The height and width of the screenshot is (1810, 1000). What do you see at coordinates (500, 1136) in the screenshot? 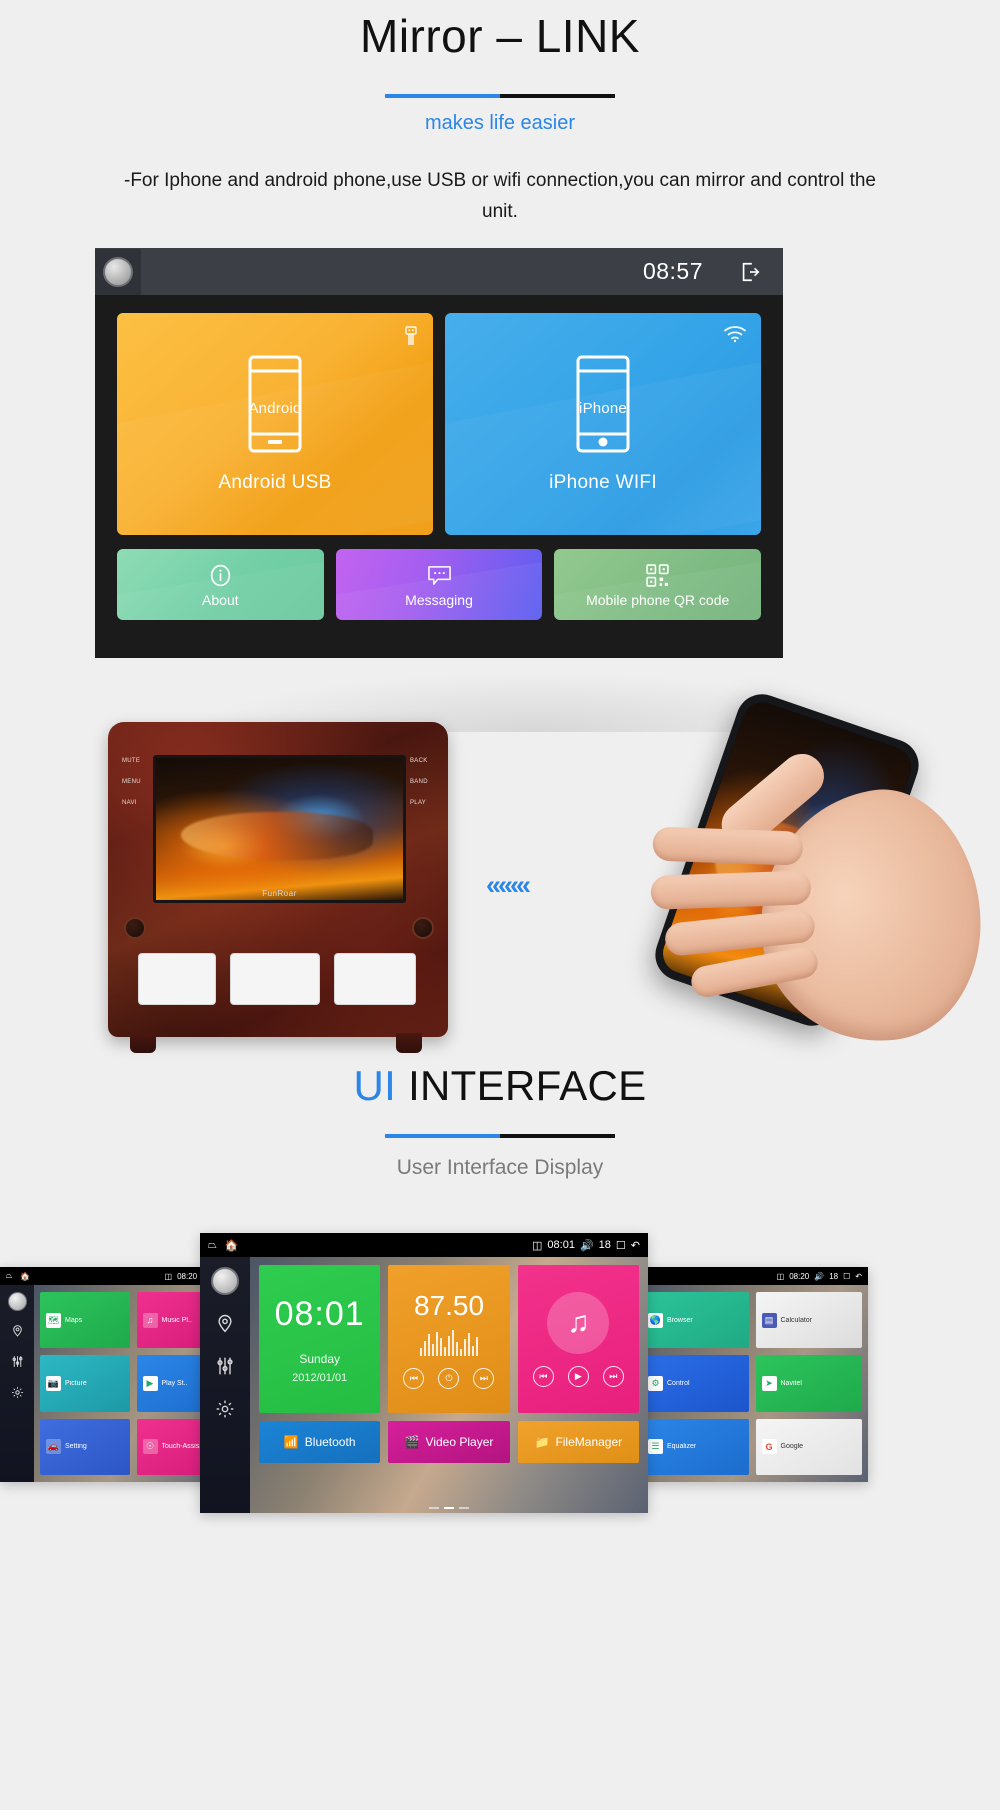
I see `ui-title-divider` at bounding box center [500, 1136].